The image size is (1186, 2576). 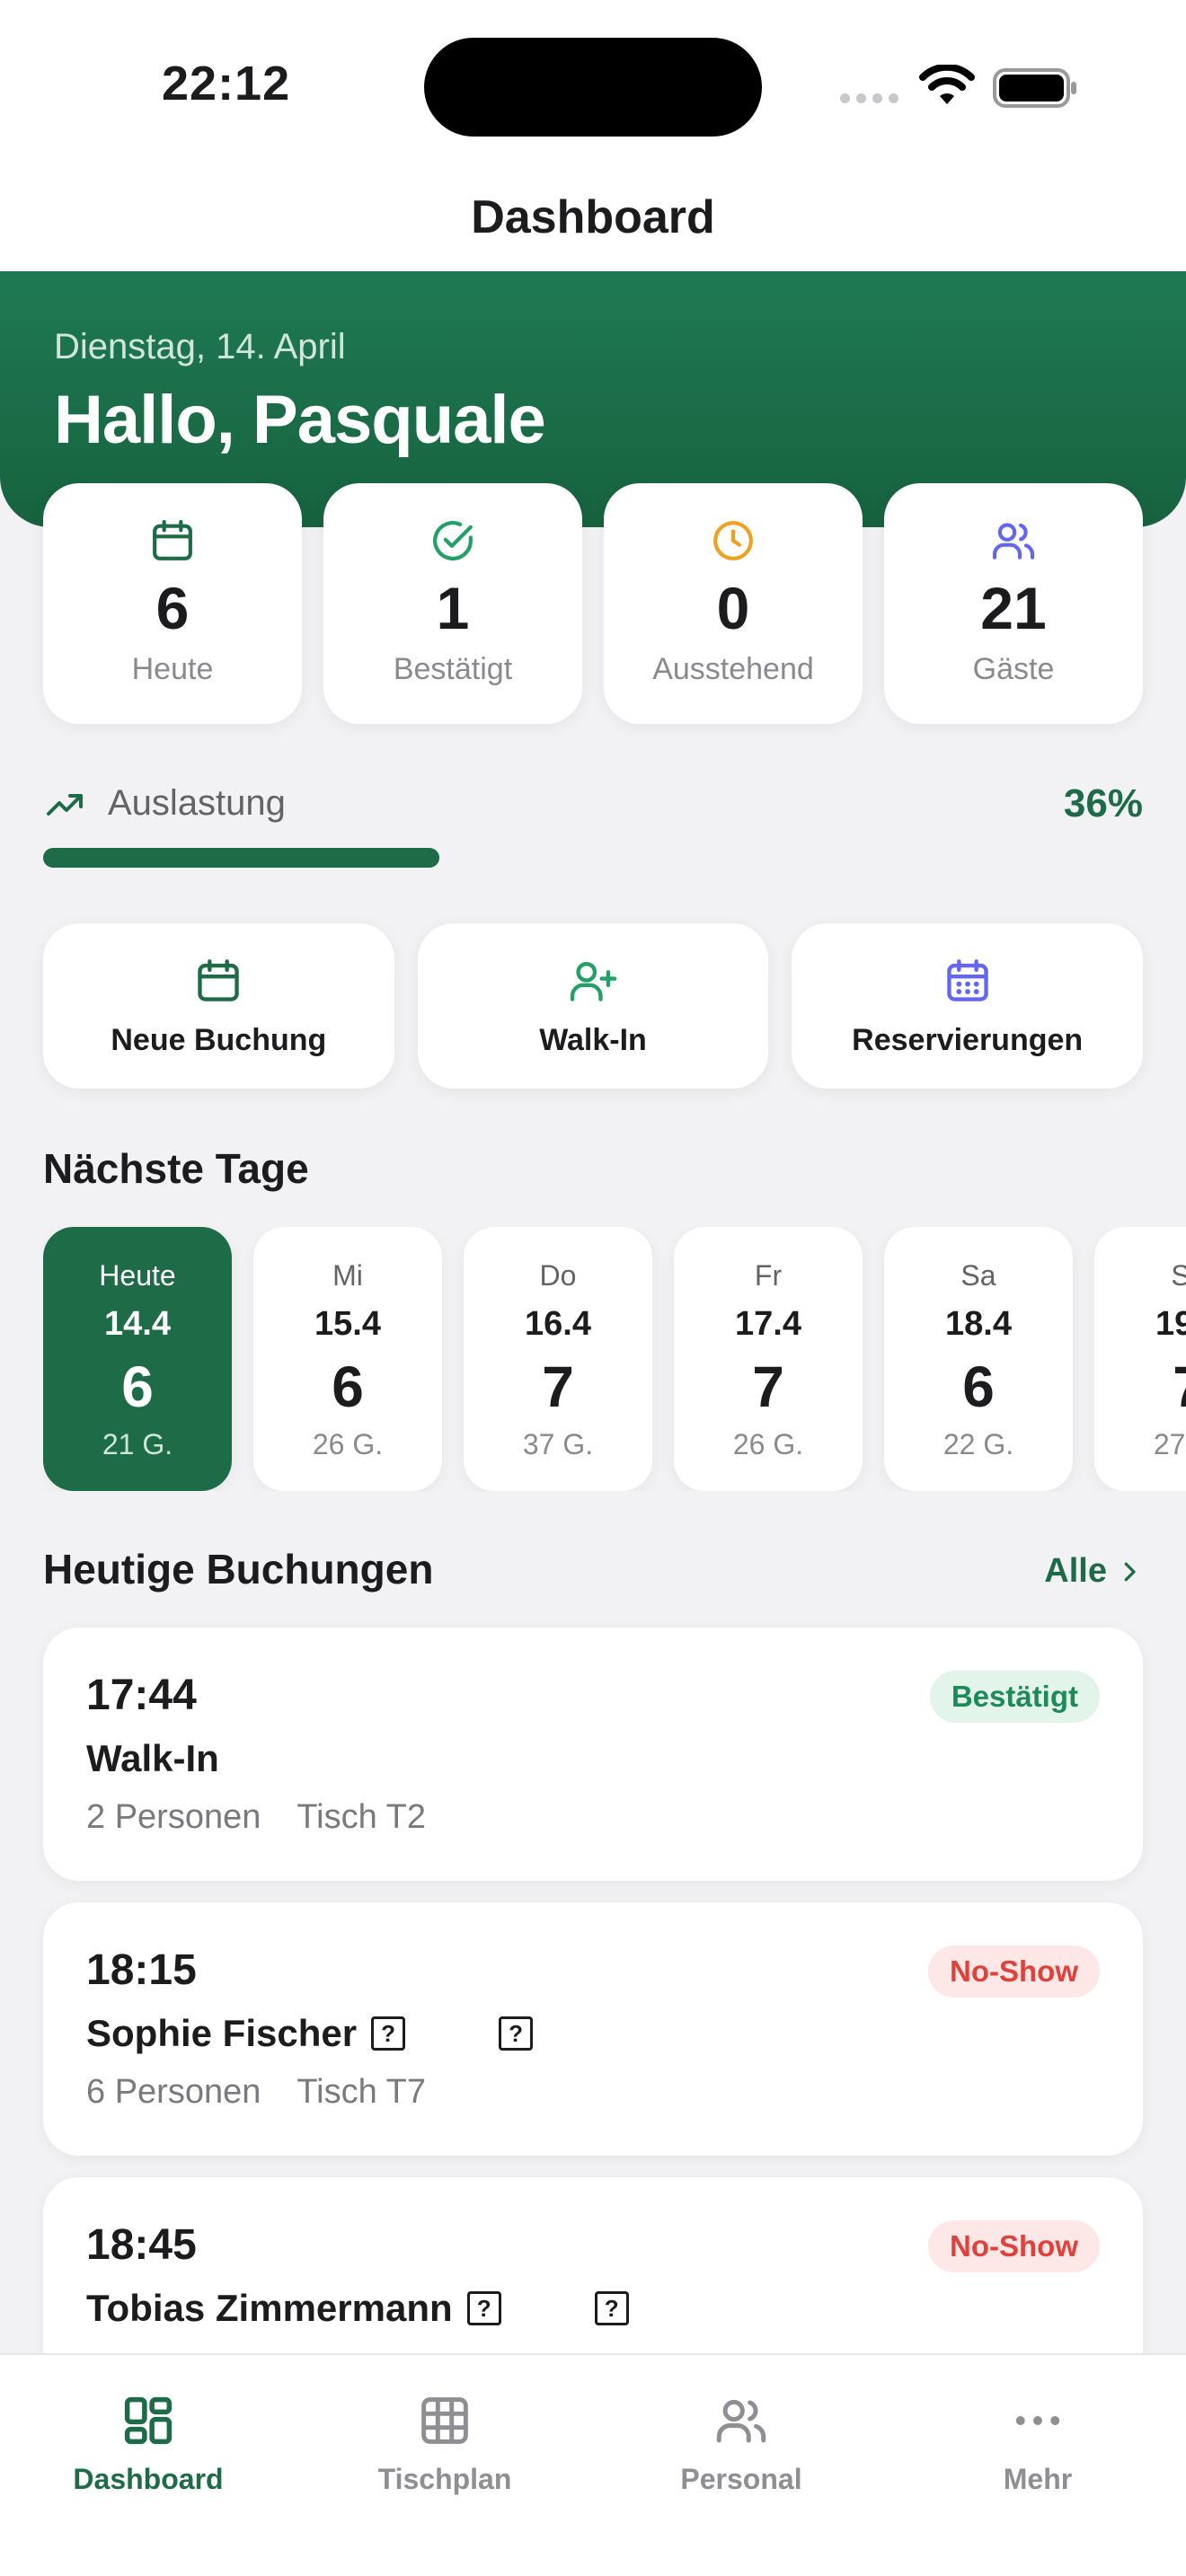 What do you see at coordinates (1130, 1571) in the screenshot?
I see `chevron-right-icon` at bounding box center [1130, 1571].